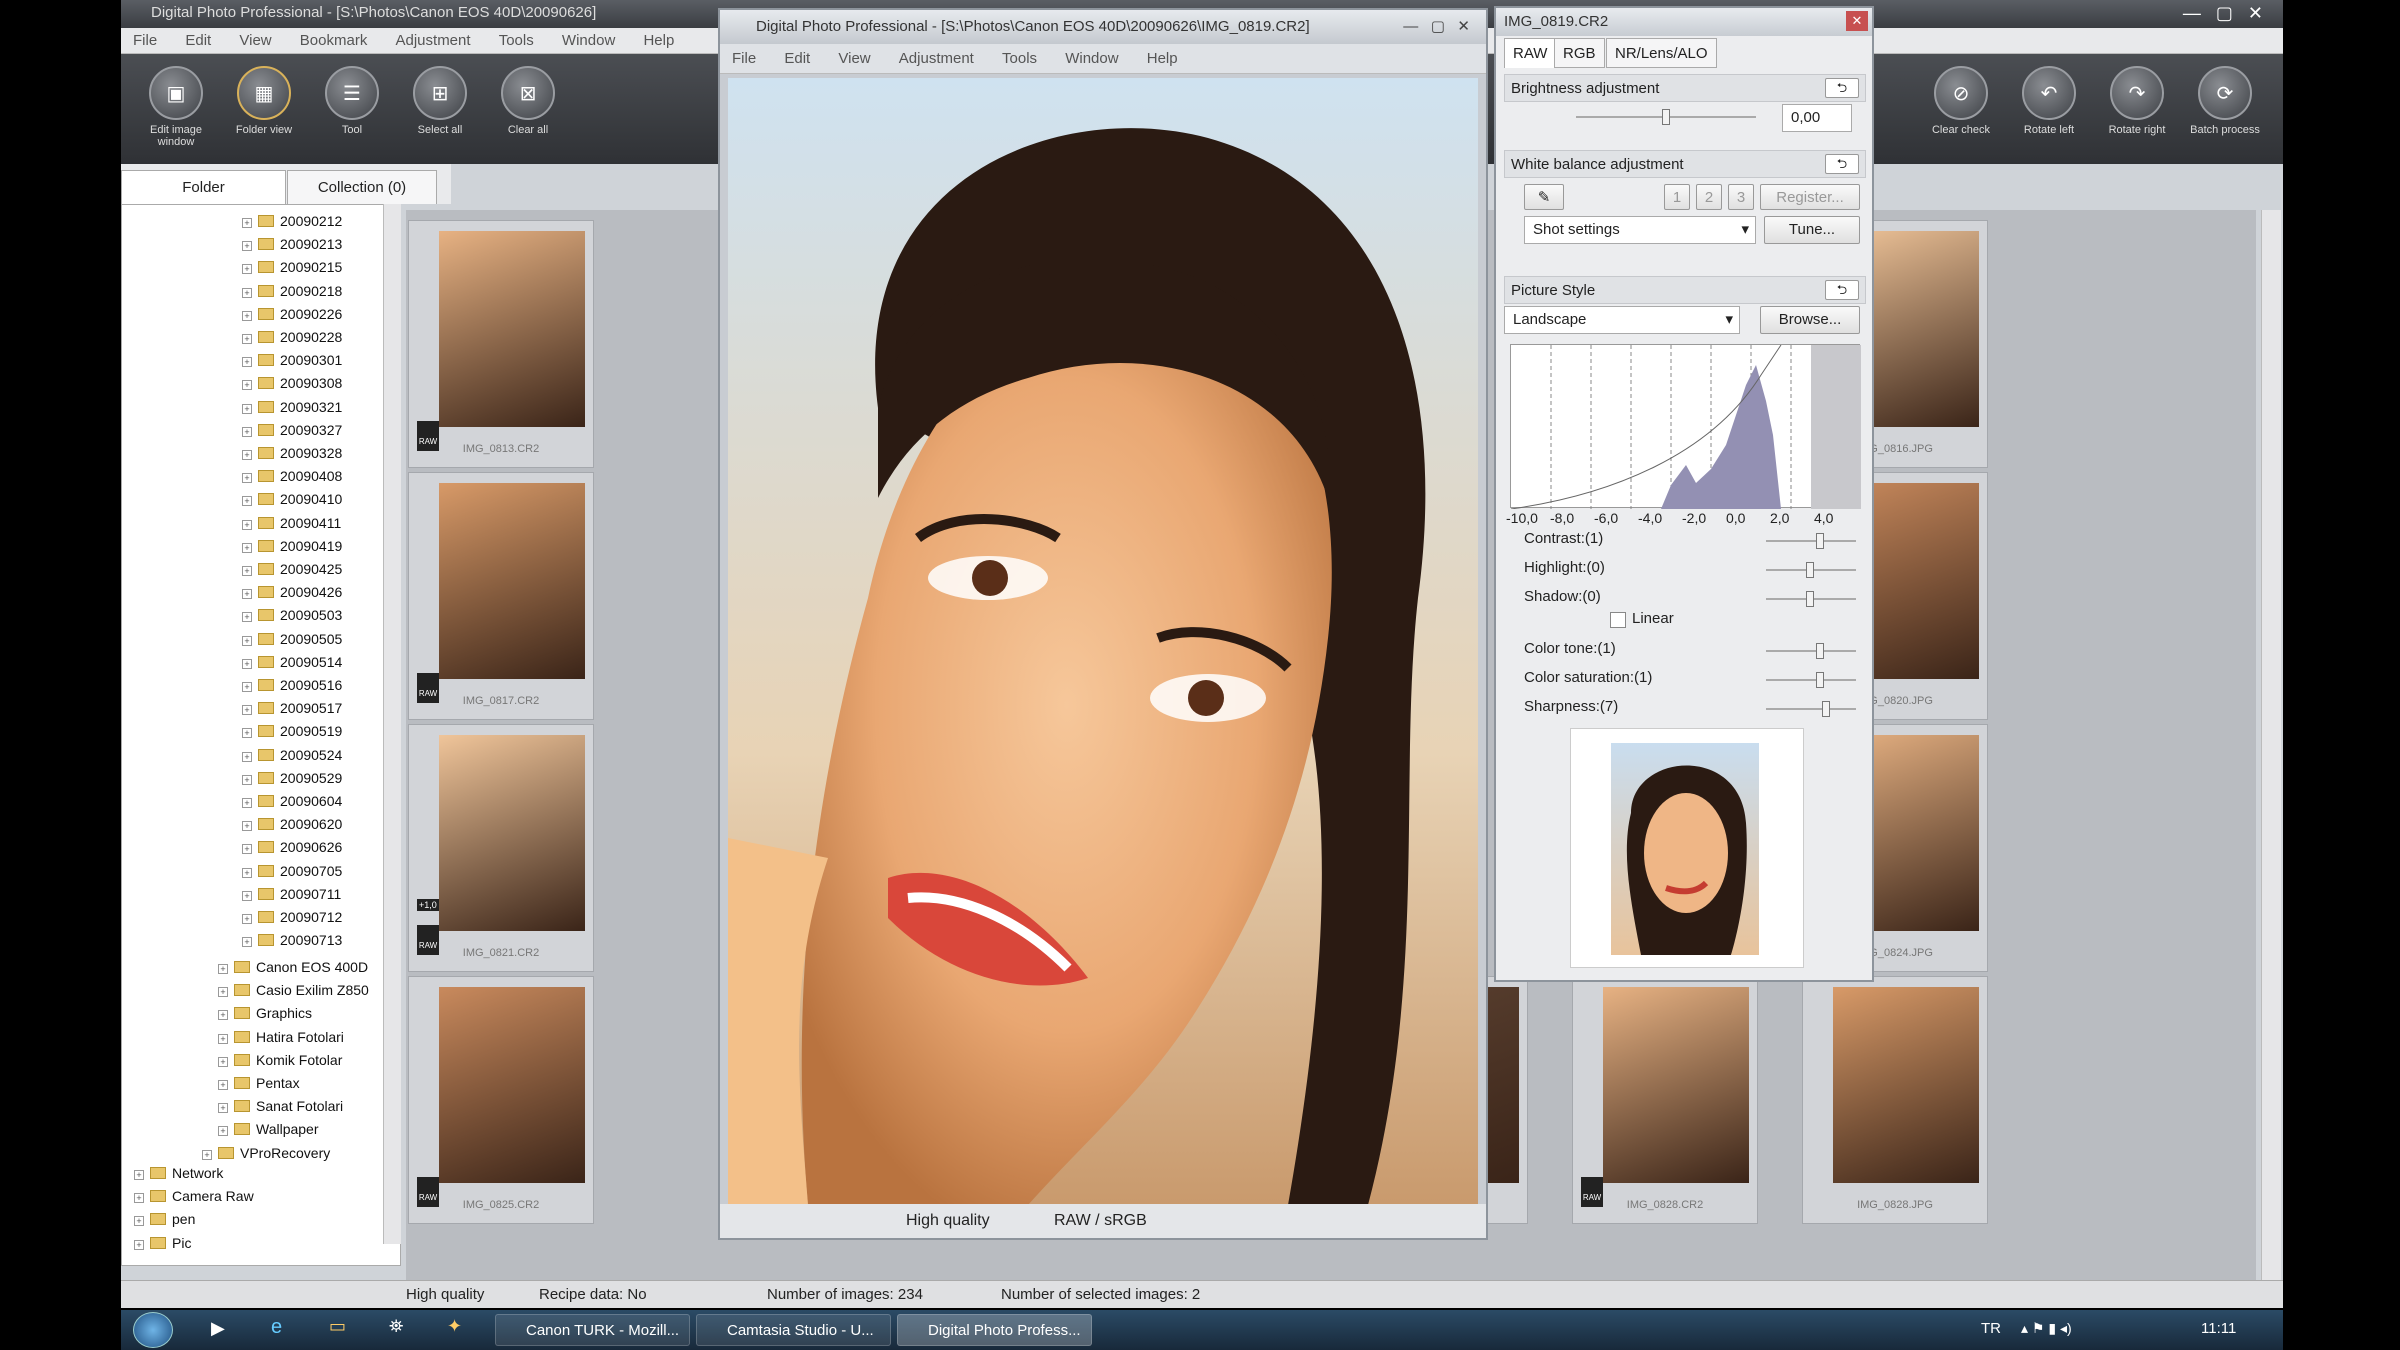  I want to click on highlight-knob, so click(1810, 570).